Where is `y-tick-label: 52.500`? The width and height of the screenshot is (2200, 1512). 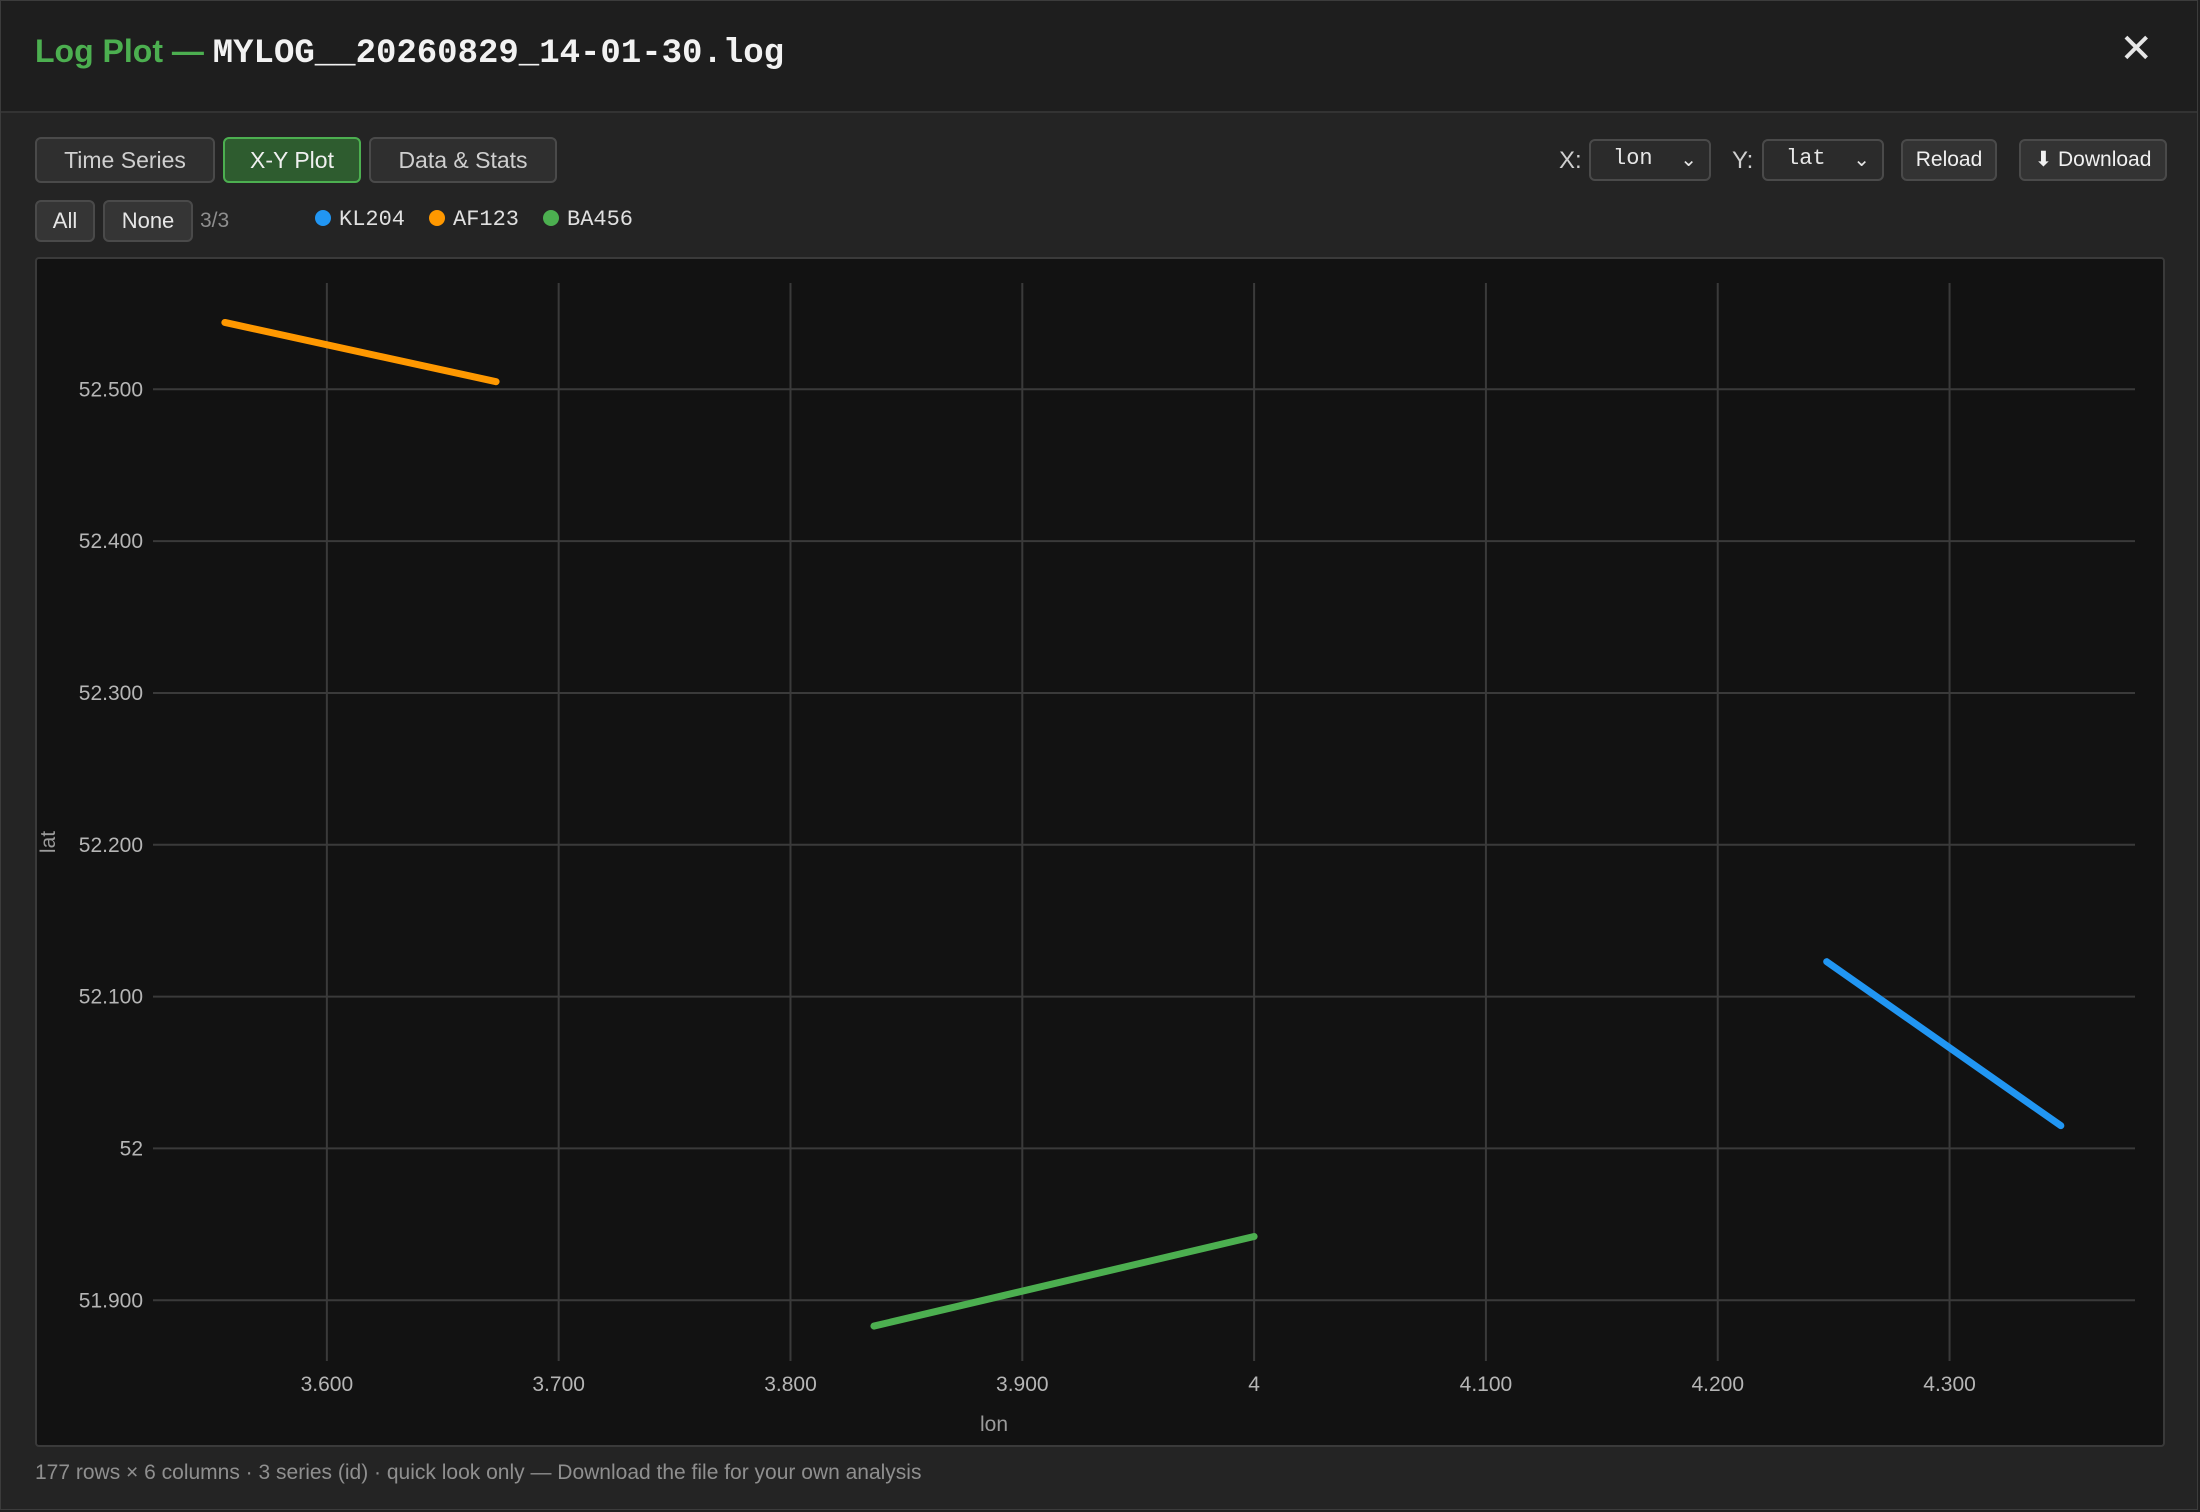 y-tick-label: 52.500 is located at coordinates (111, 389).